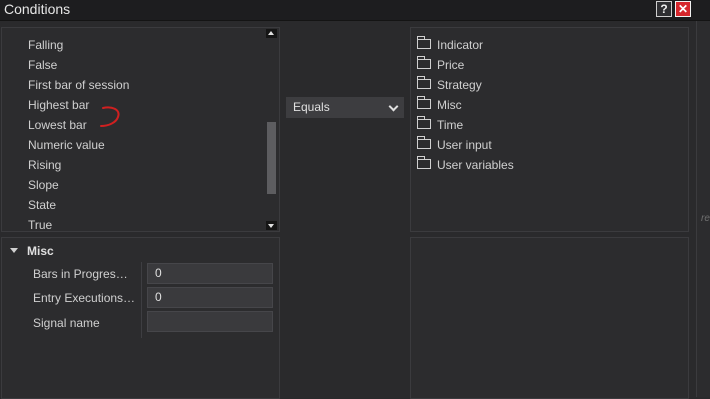  I want to click on property-divider, so click(141, 300).